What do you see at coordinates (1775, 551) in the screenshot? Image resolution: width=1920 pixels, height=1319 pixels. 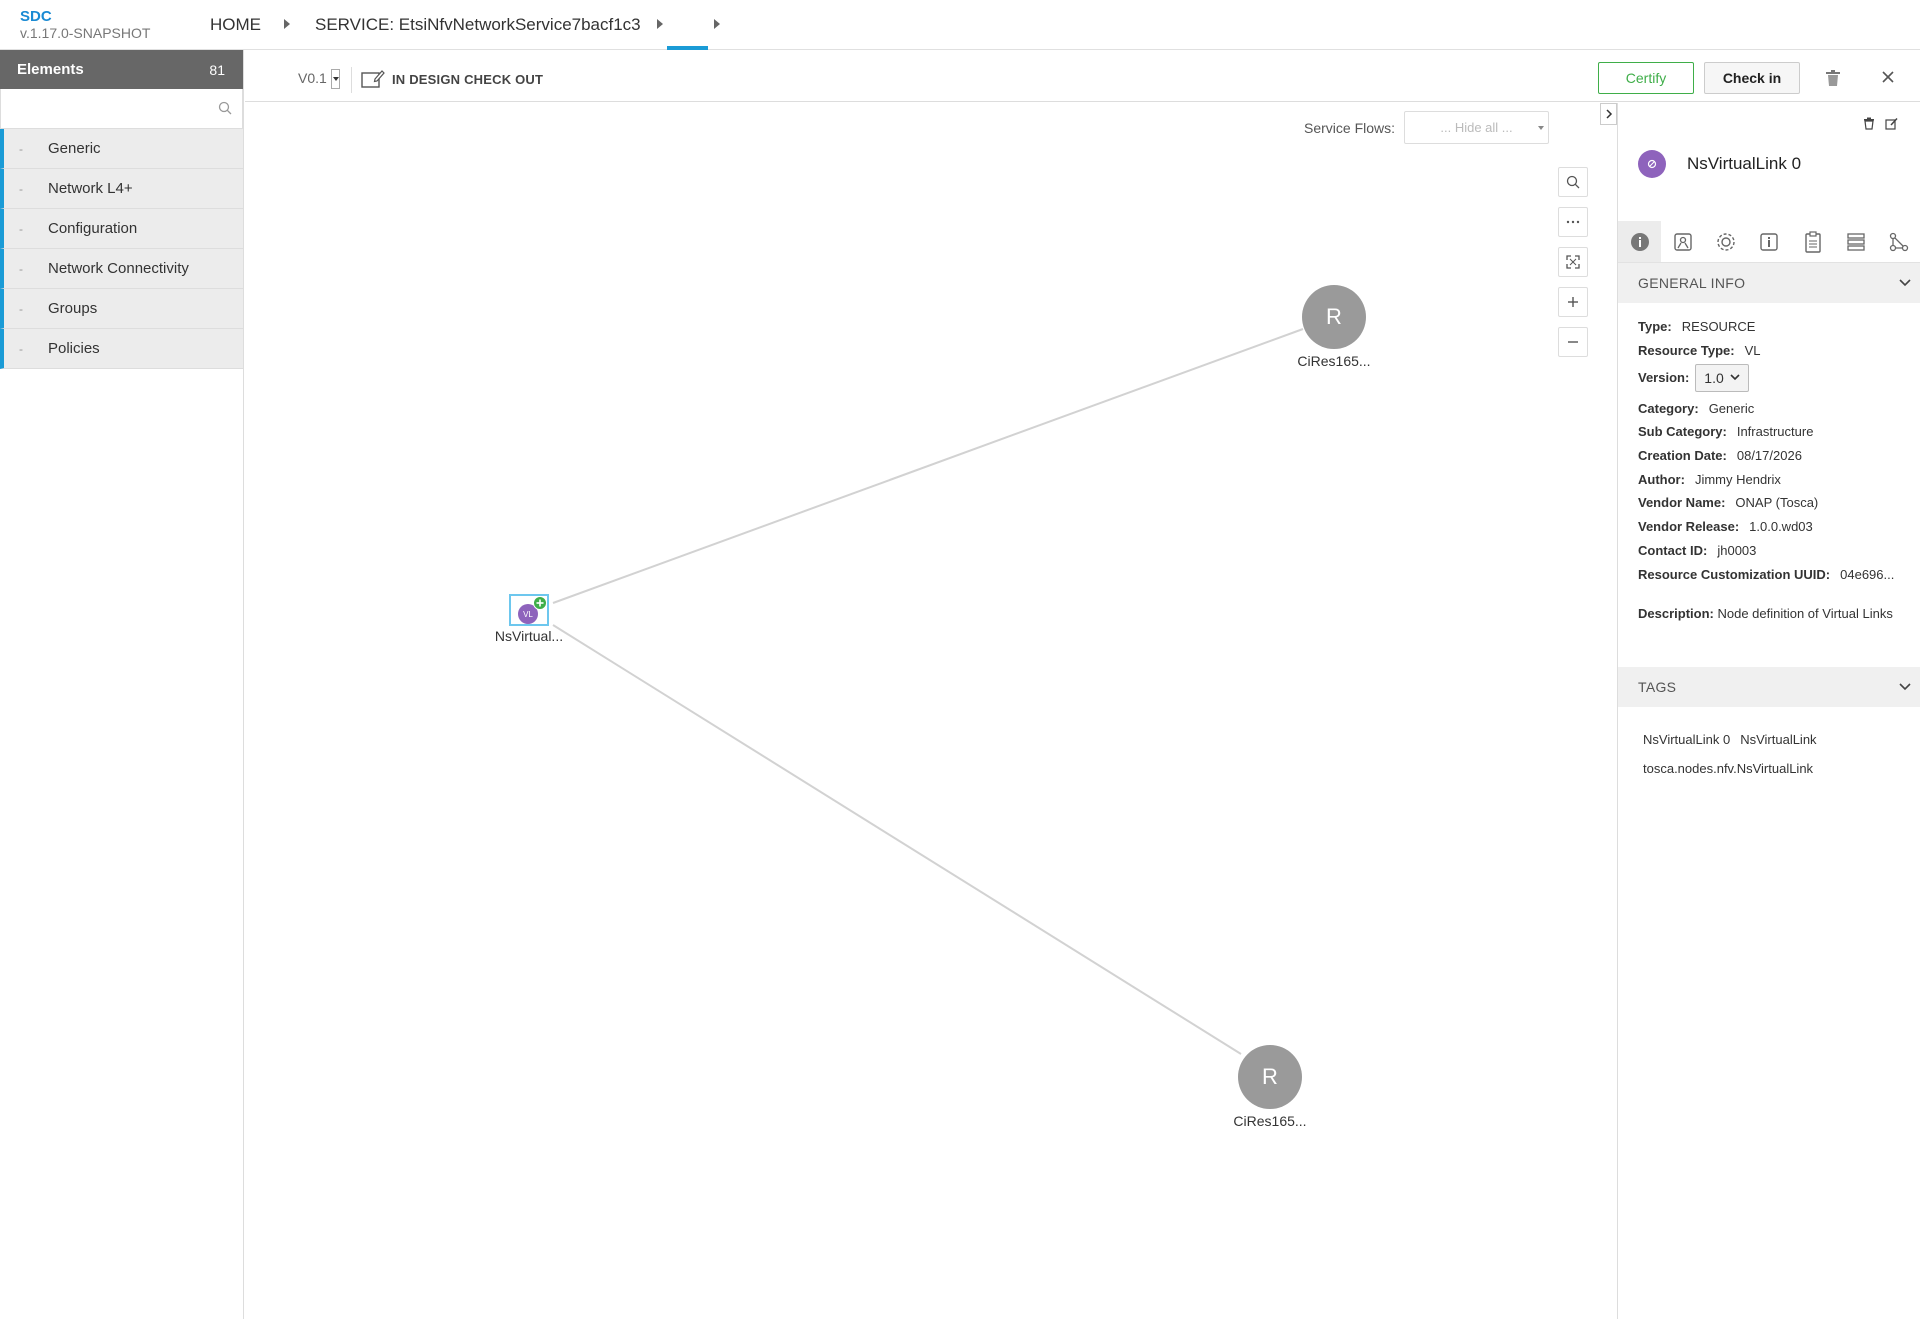 I see `field-contact-id: Contact ID: jh0003` at bounding box center [1775, 551].